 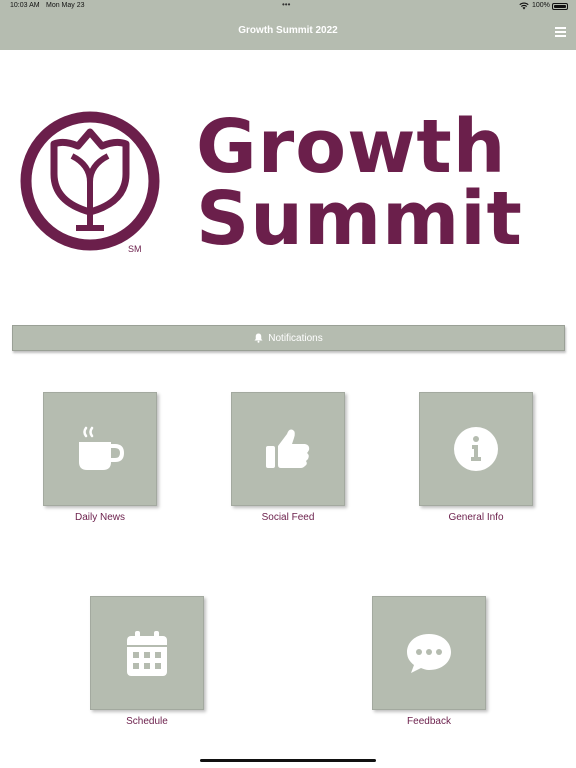 I want to click on tile-schedule, so click(x=147, y=653).